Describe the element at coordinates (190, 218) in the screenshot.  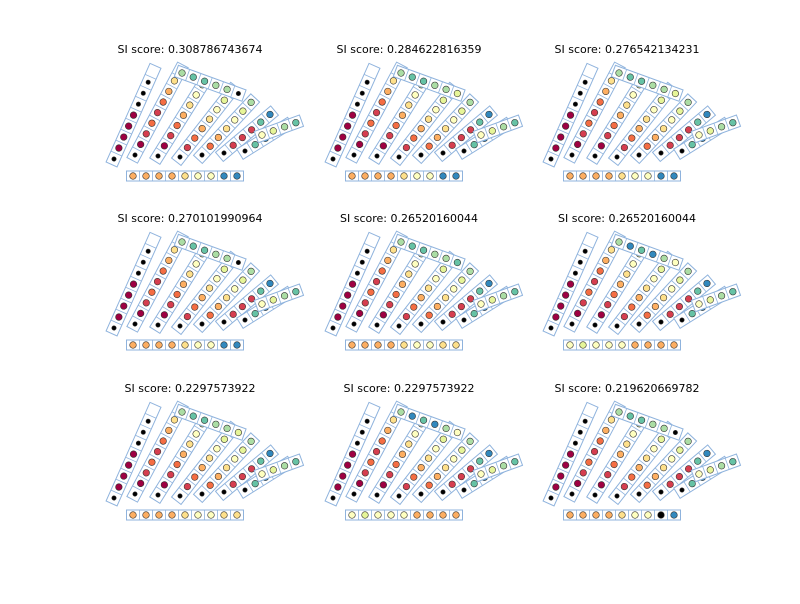
I see `panel-title: SI score: 0.270101990964` at that location.